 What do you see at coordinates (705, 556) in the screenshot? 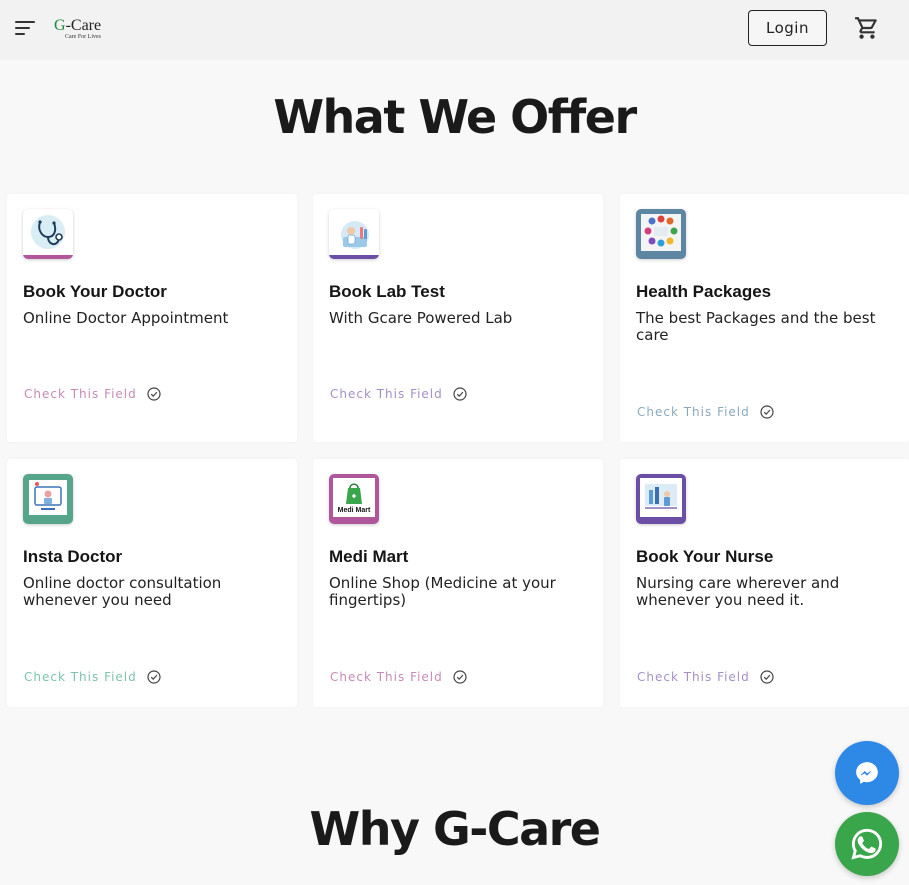
I see `card-title: Book Your Nurse` at bounding box center [705, 556].